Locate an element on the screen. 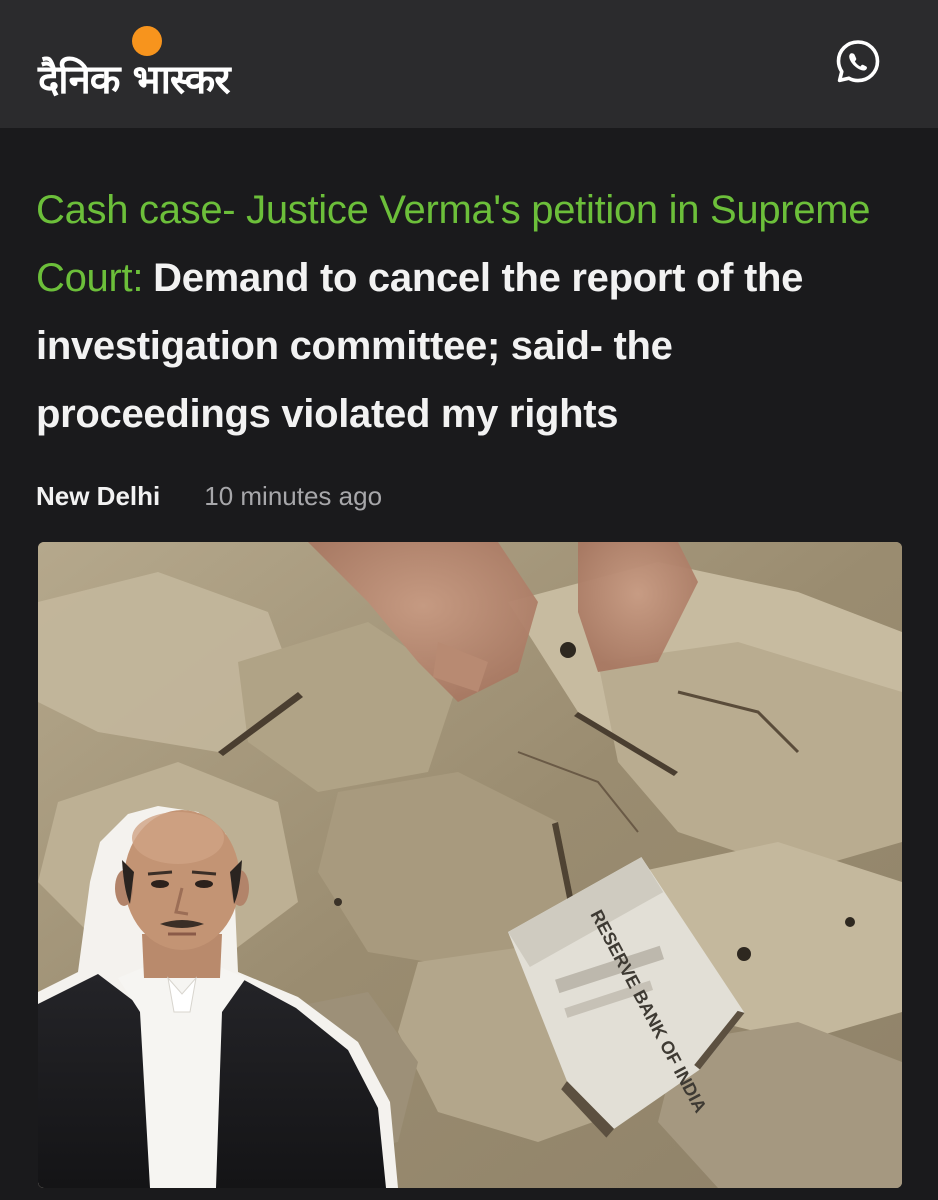  dateline-location: New Delhi is located at coordinates (98, 496).